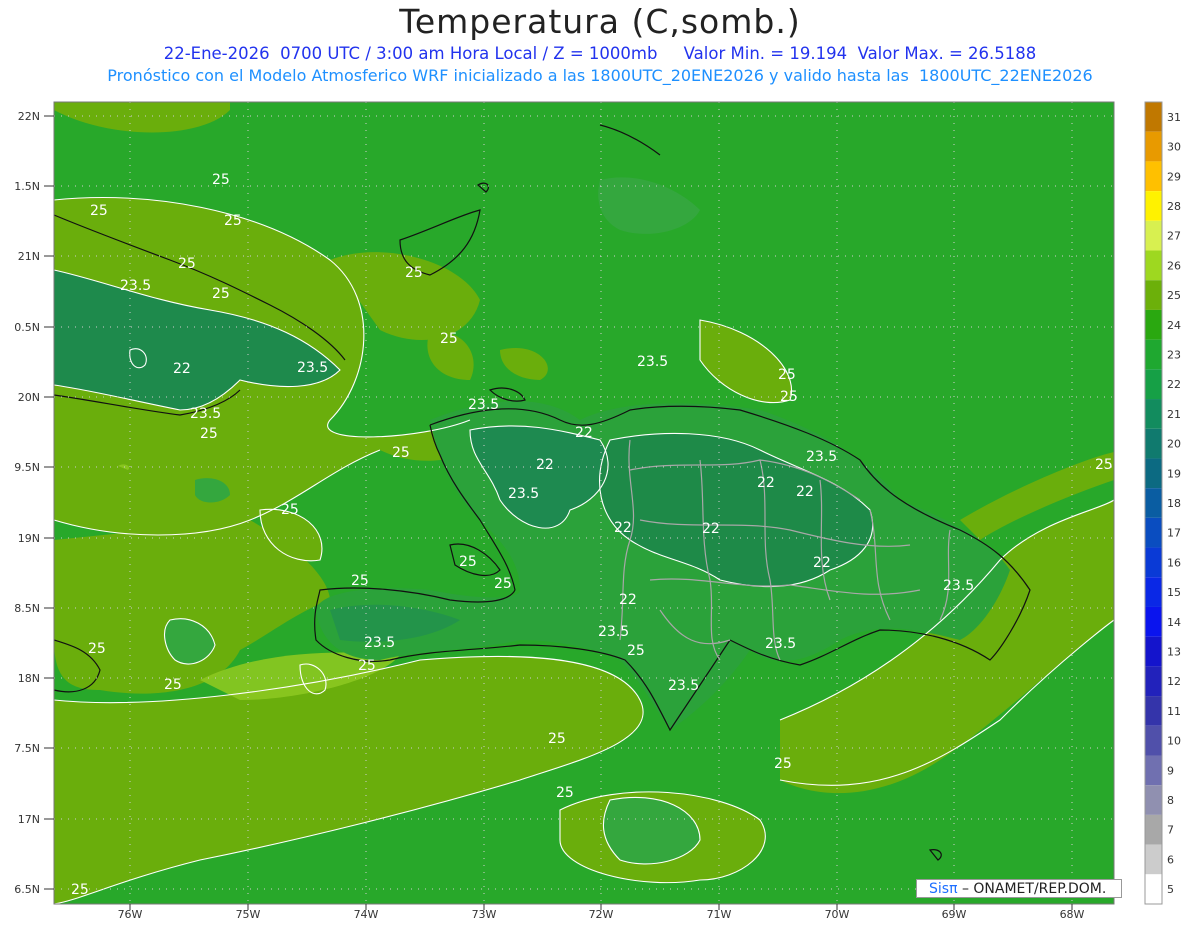  What do you see at coordinates (1174, 473) in the screenshot?
I see `colorbar-label: 19` at bounding box center [1174, 473].